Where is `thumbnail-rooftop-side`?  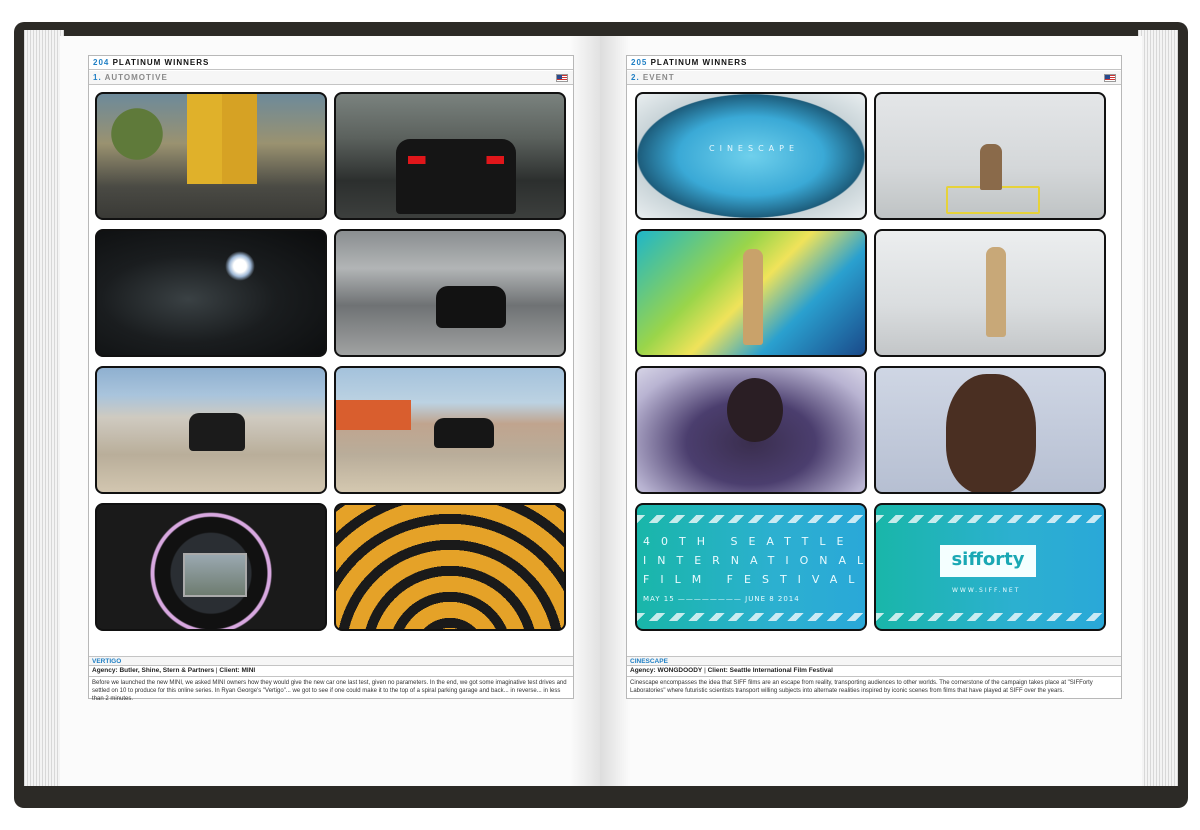 thumbnail-rooftop-side is located at coordinates (450, 430).